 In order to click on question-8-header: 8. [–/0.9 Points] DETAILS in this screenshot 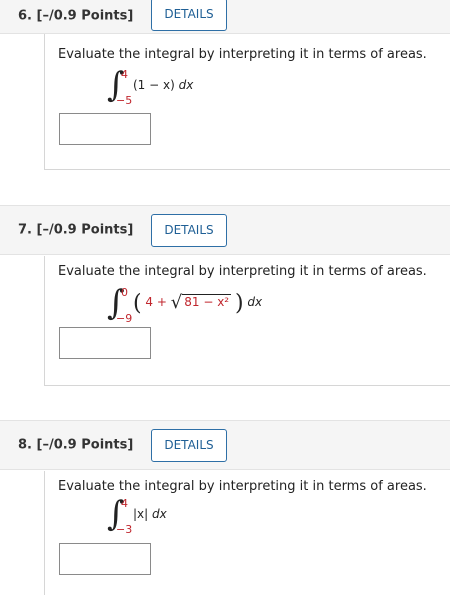, I will do `click(225, 445)`.